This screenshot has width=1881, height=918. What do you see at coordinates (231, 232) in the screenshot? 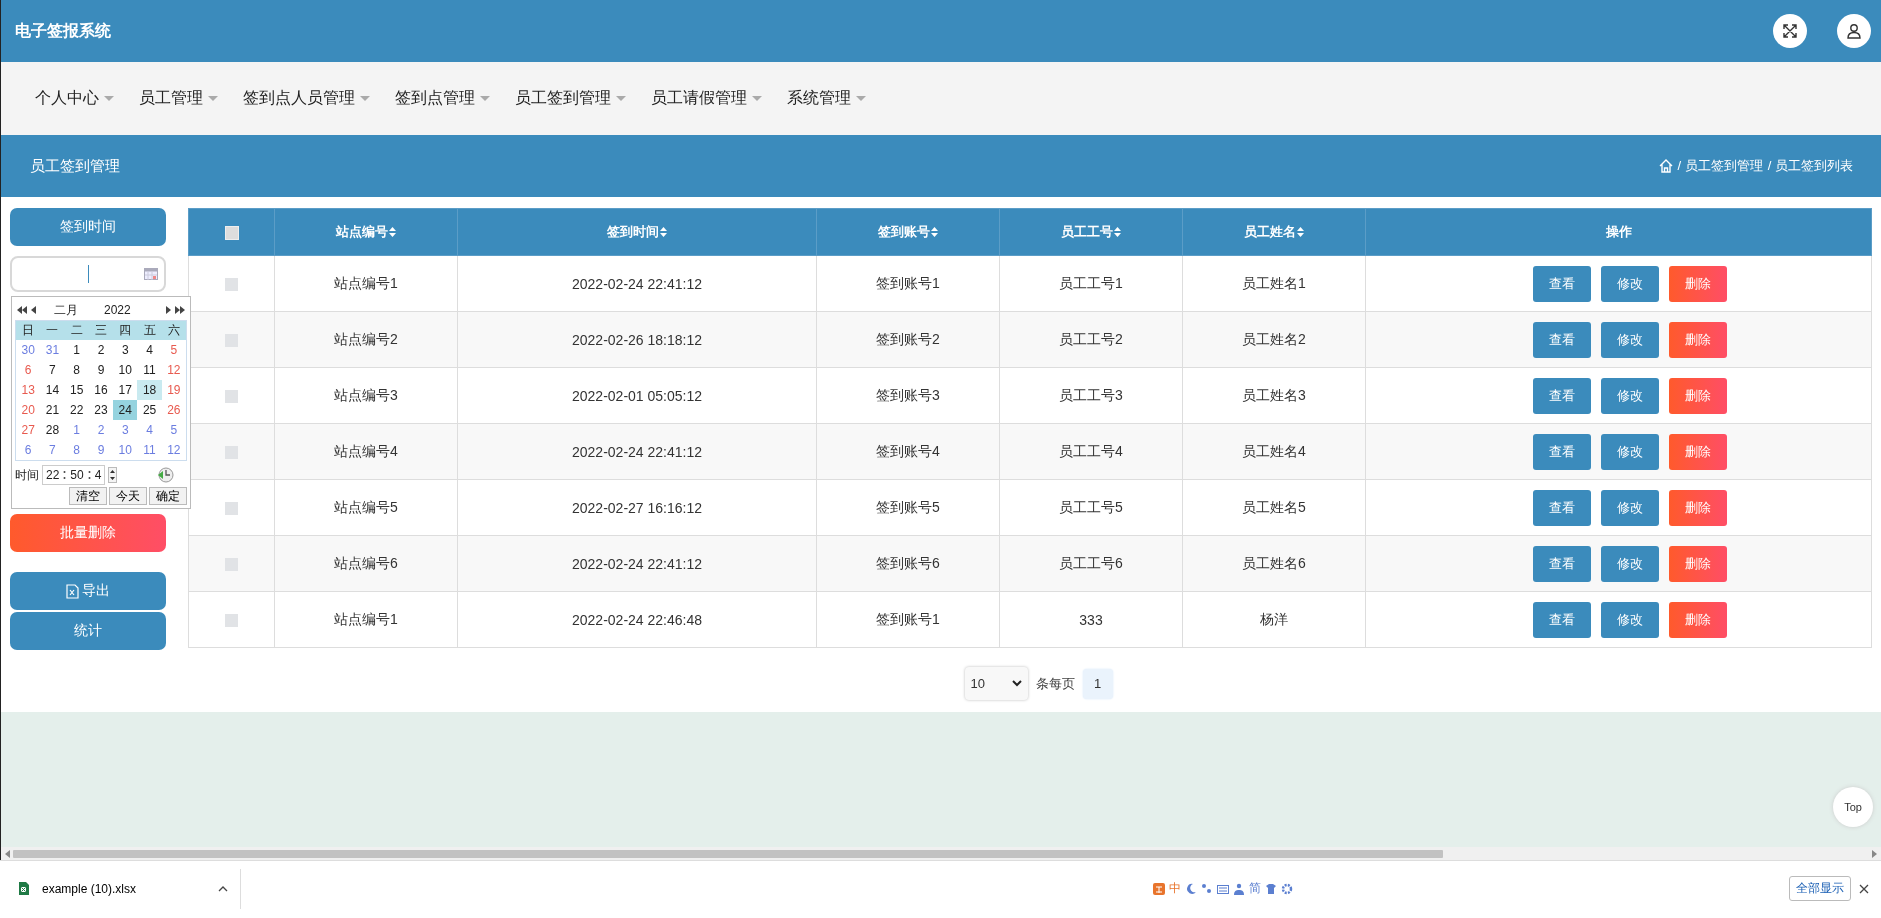
I see `select-all-checkbox` at bounding box center [231, 232].